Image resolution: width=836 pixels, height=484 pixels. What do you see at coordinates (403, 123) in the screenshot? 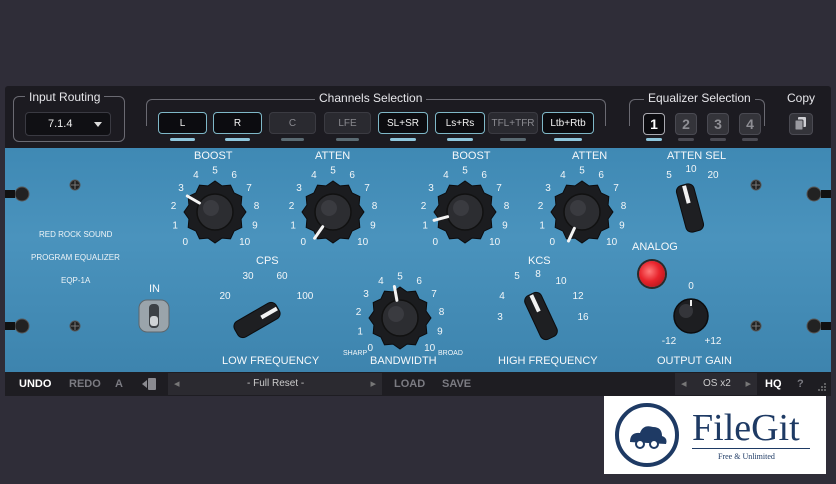
I see `channel-button-4: SL+SR` at bounding box center [403, 123].